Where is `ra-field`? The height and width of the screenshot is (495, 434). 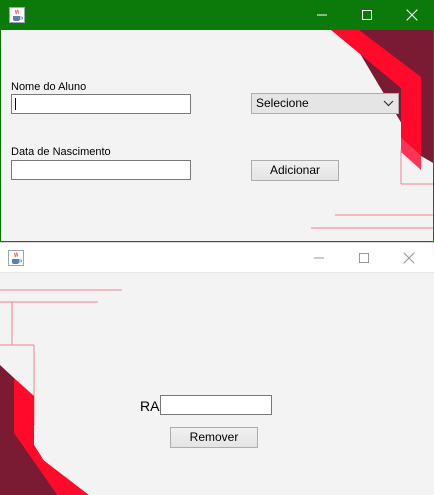
ra-field is located at coordinates (216, 405).